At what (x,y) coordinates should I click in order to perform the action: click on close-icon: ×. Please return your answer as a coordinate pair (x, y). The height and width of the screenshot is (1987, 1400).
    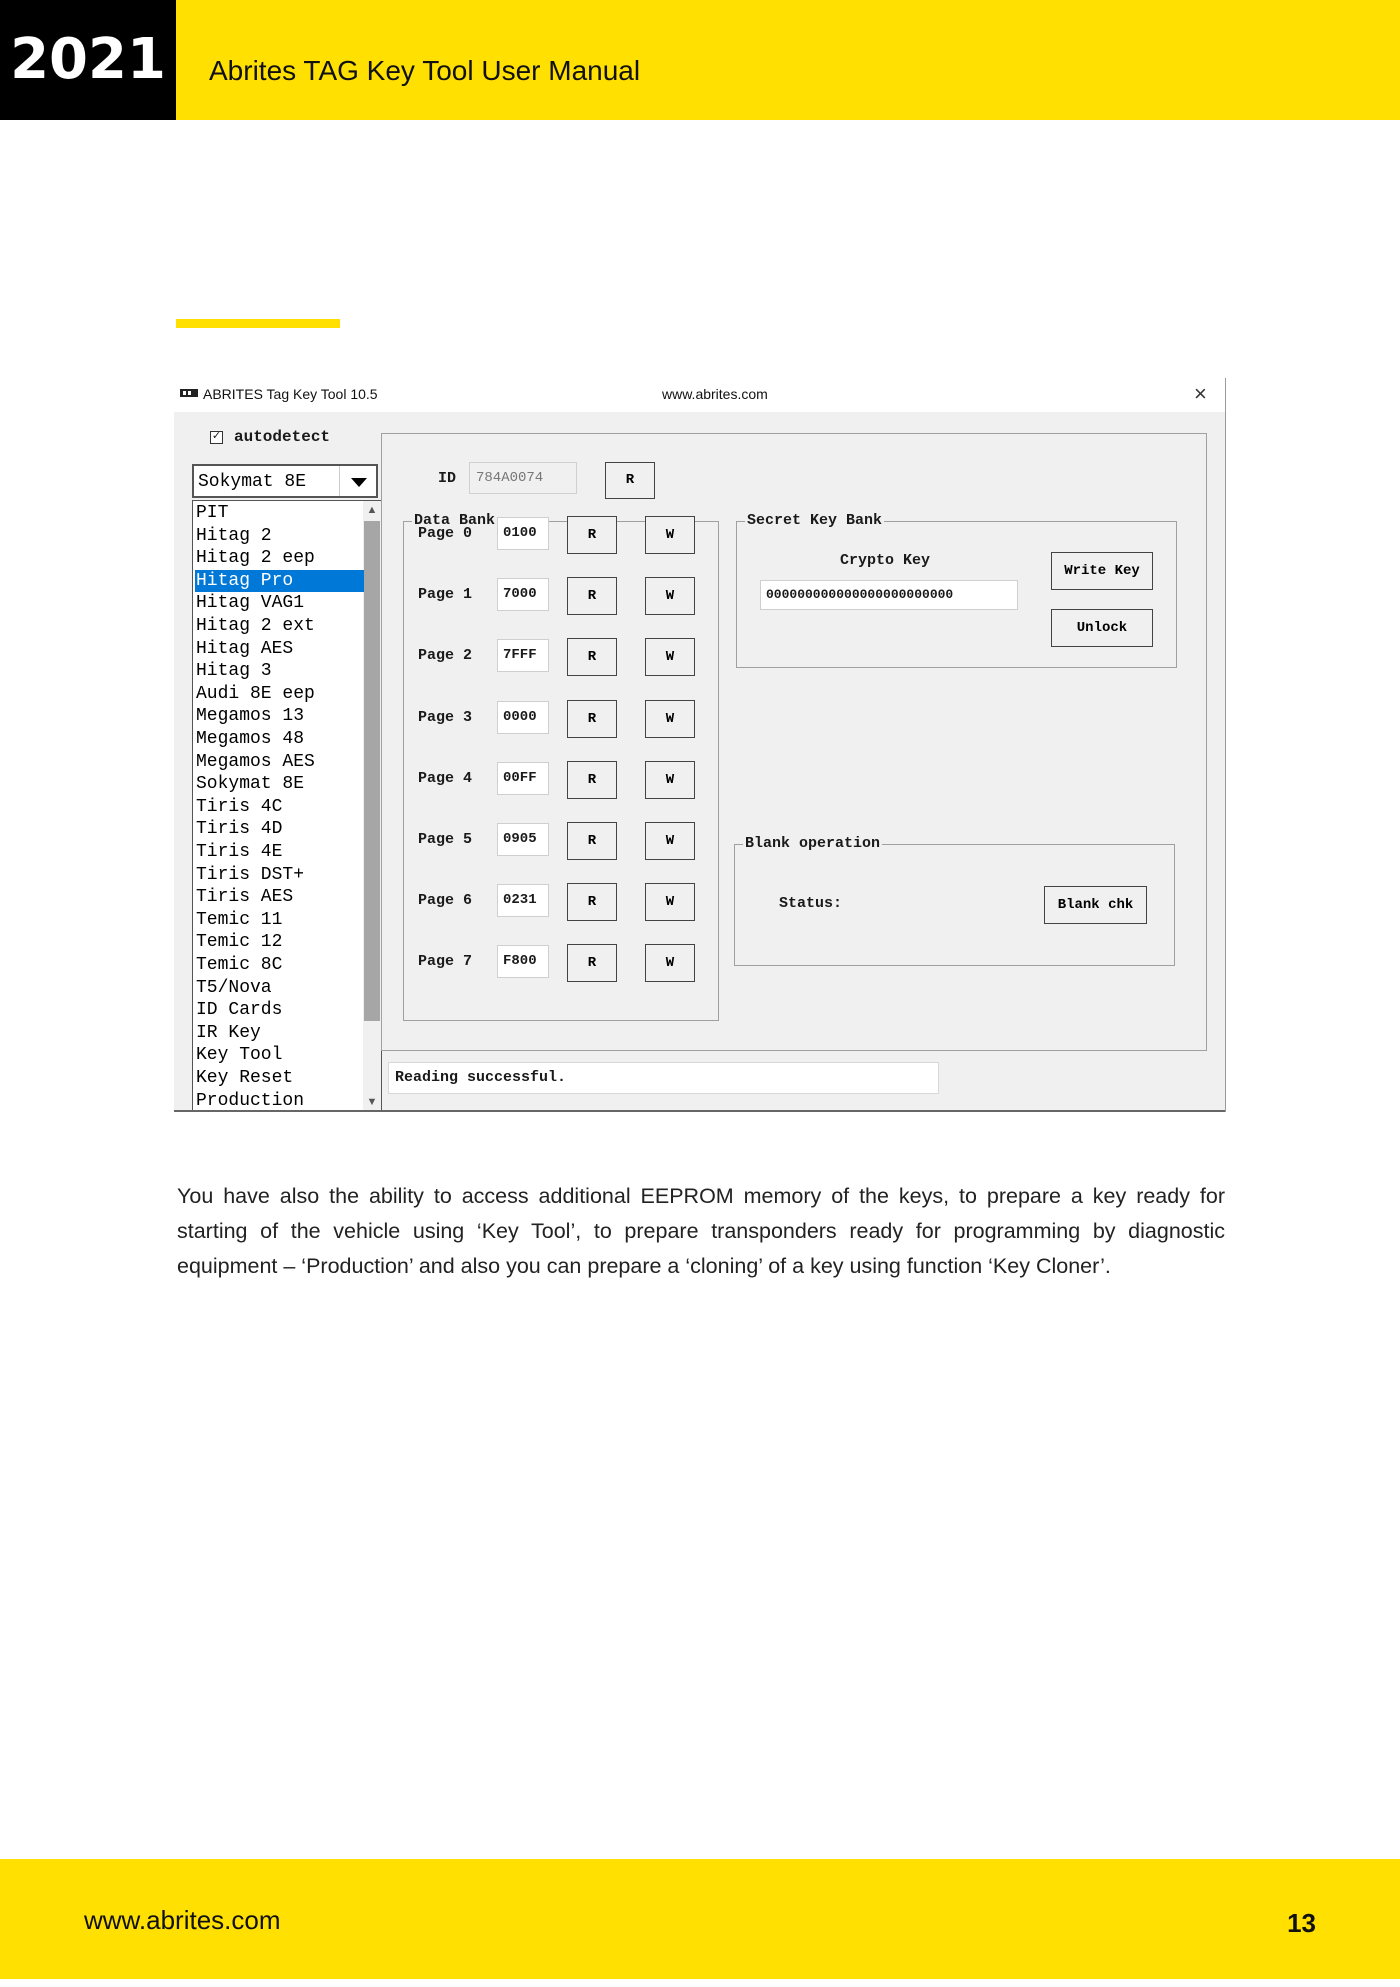
    Looking at the image, I should click on (1200, 394).